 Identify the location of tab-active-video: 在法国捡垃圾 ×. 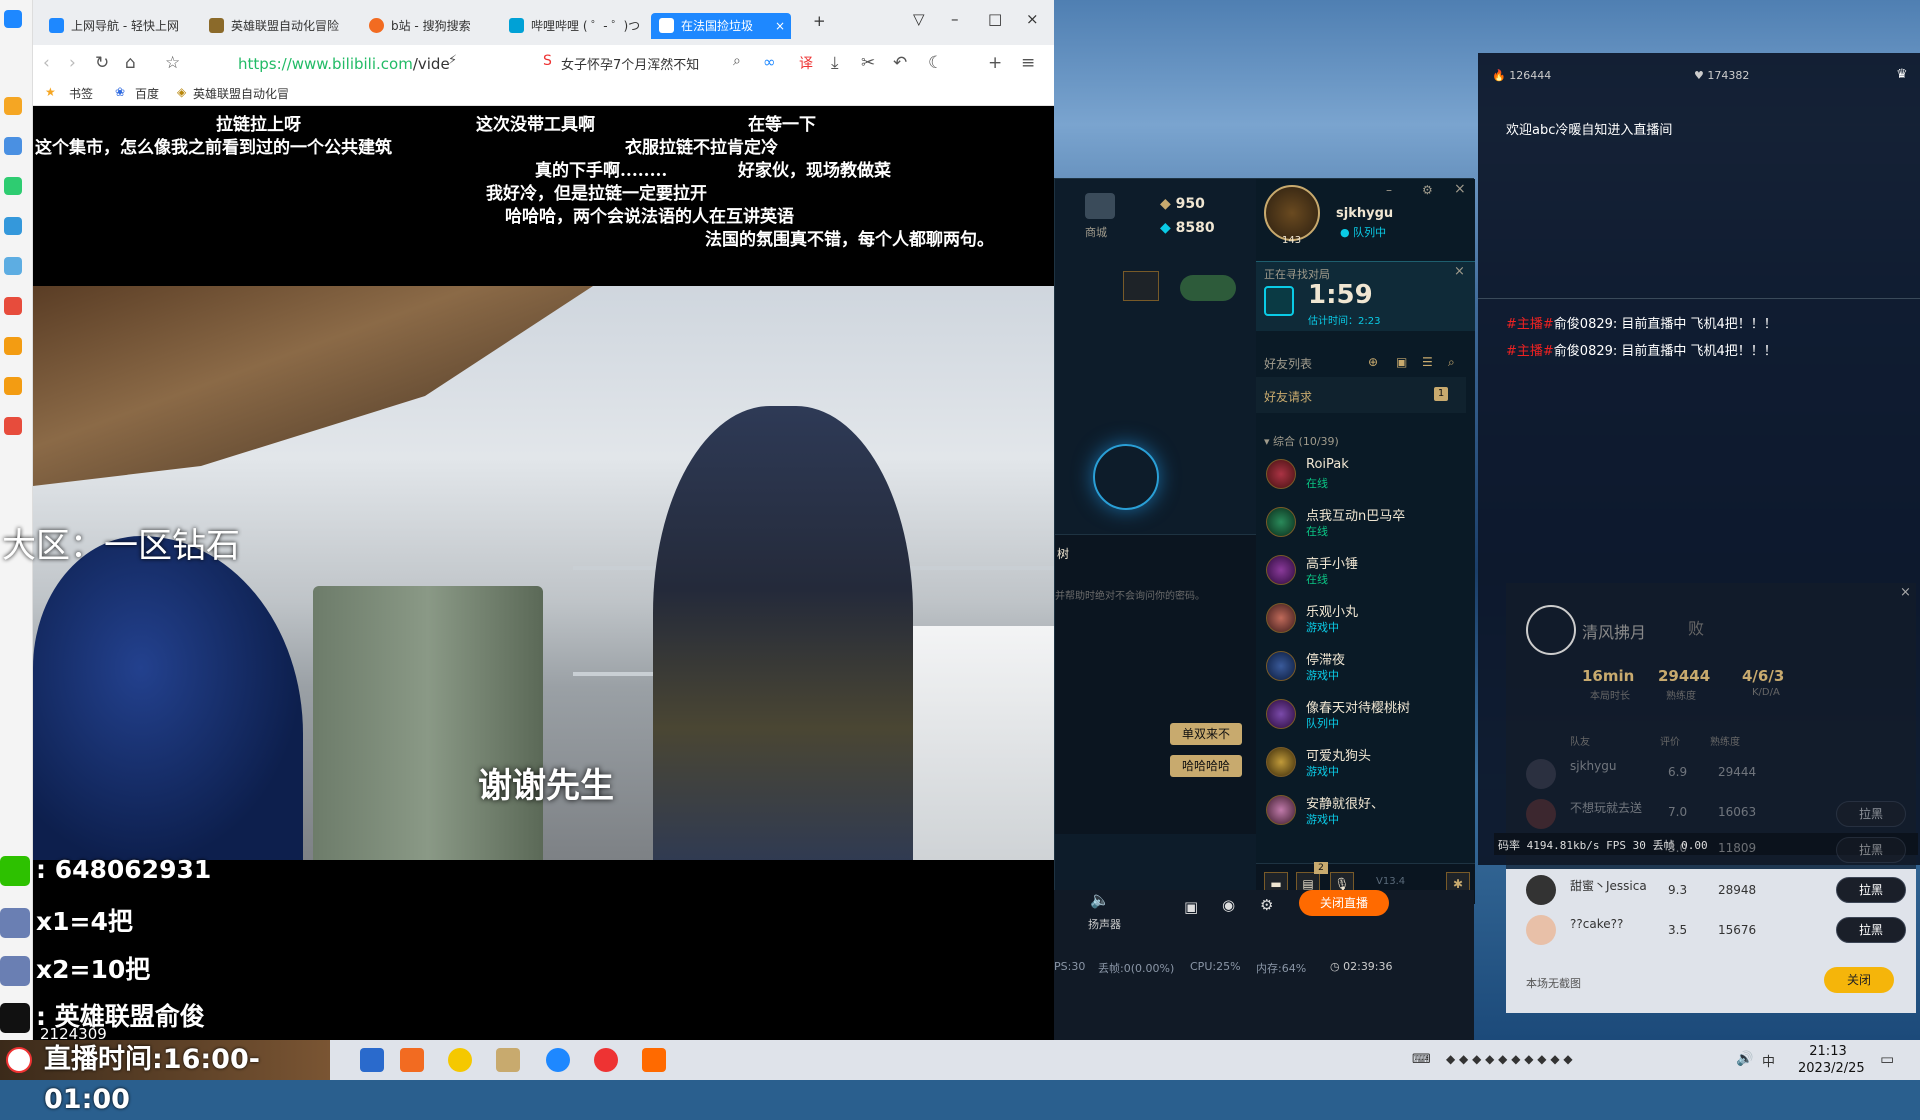
(721, 26).